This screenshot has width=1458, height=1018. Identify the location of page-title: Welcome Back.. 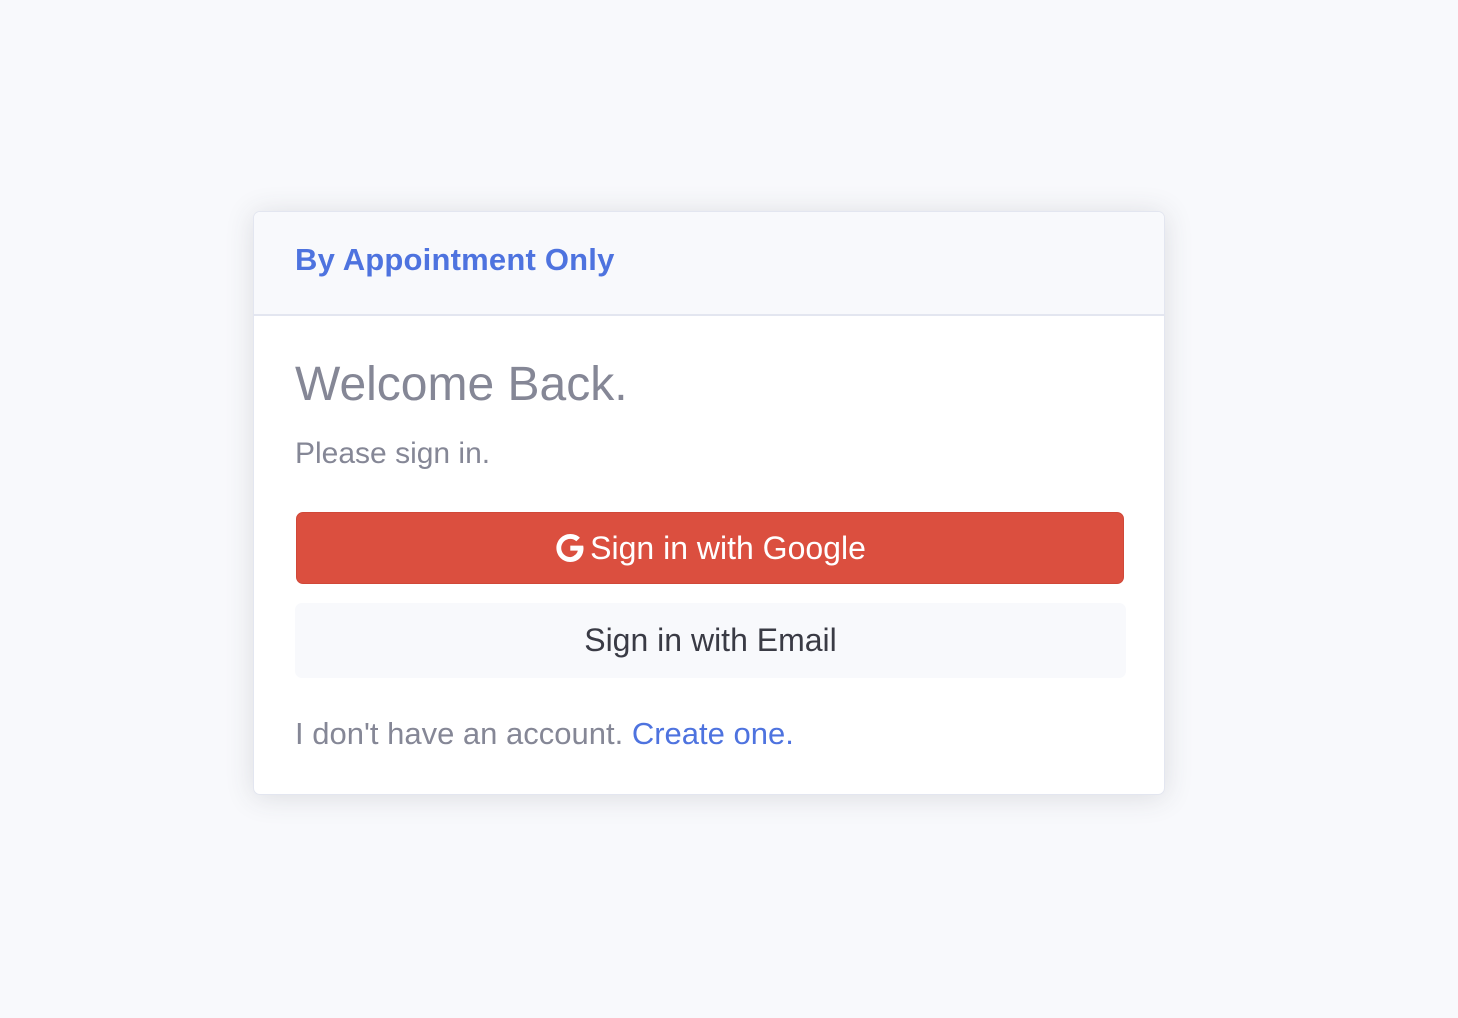
(461, 384).